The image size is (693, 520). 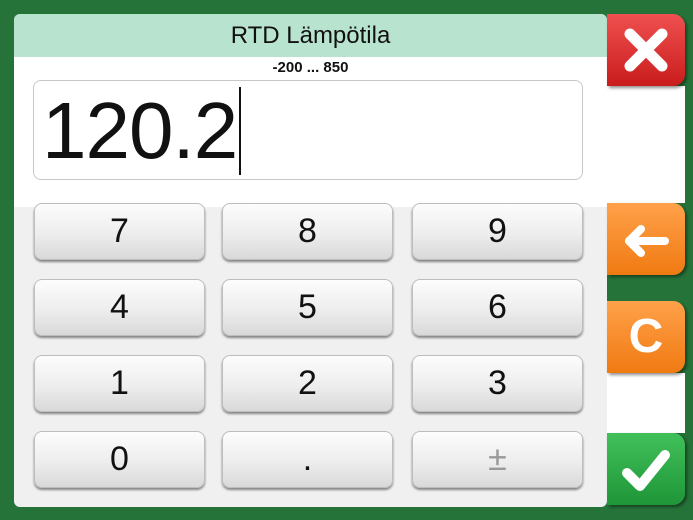 I want to click on close-icon, so click(x=646, y=50).